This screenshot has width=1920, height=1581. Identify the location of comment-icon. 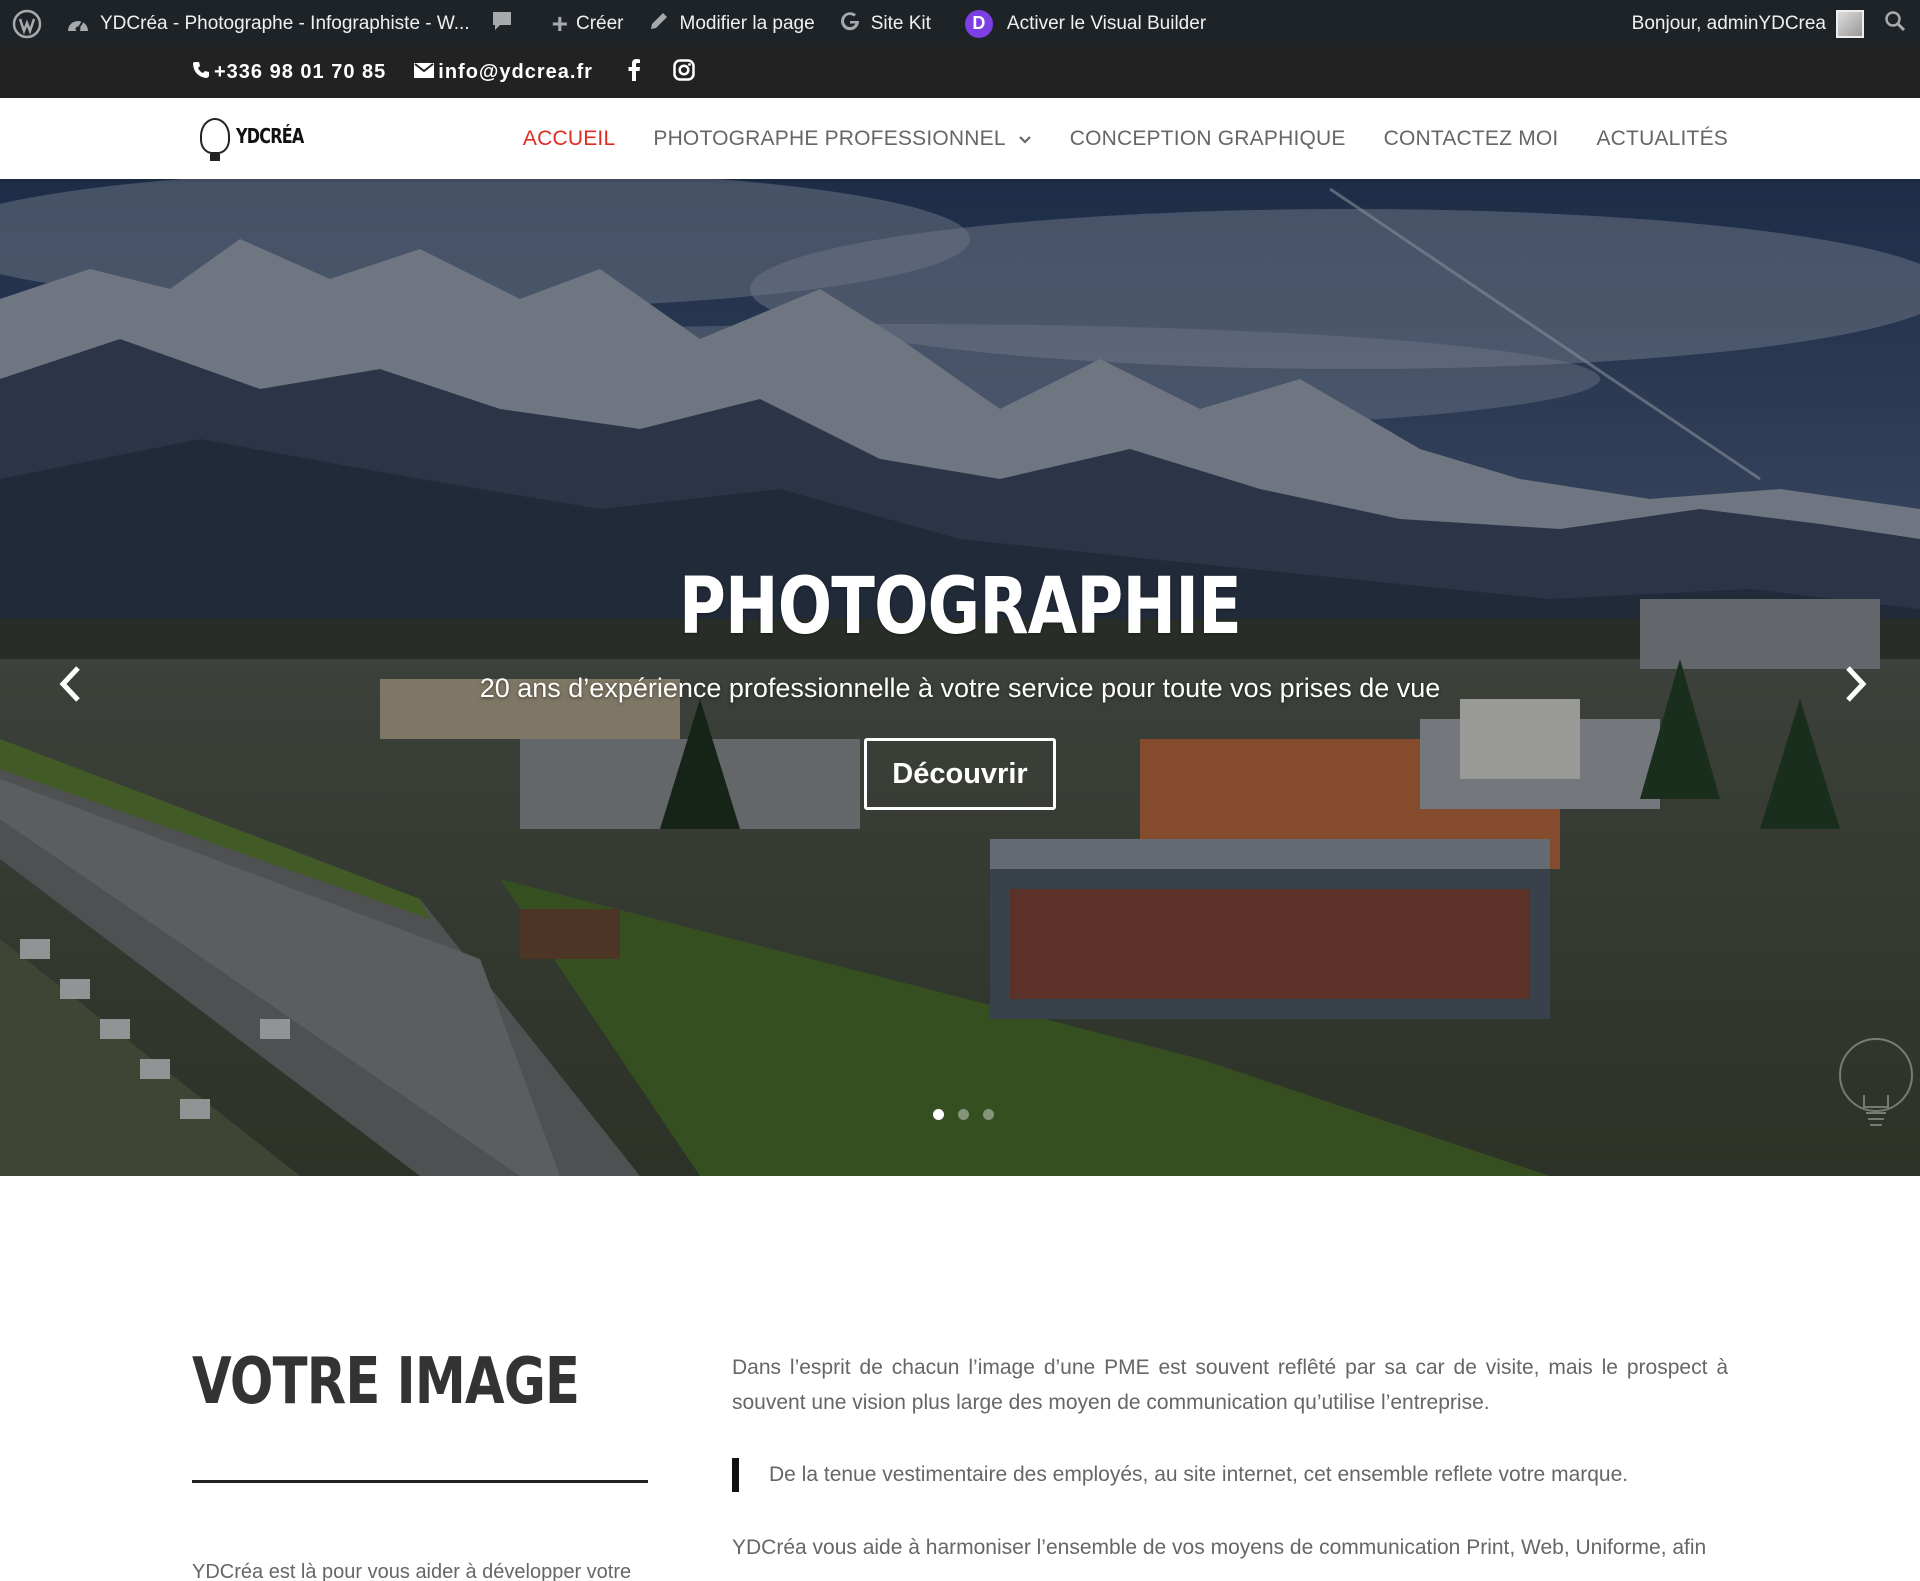
(502, 24).